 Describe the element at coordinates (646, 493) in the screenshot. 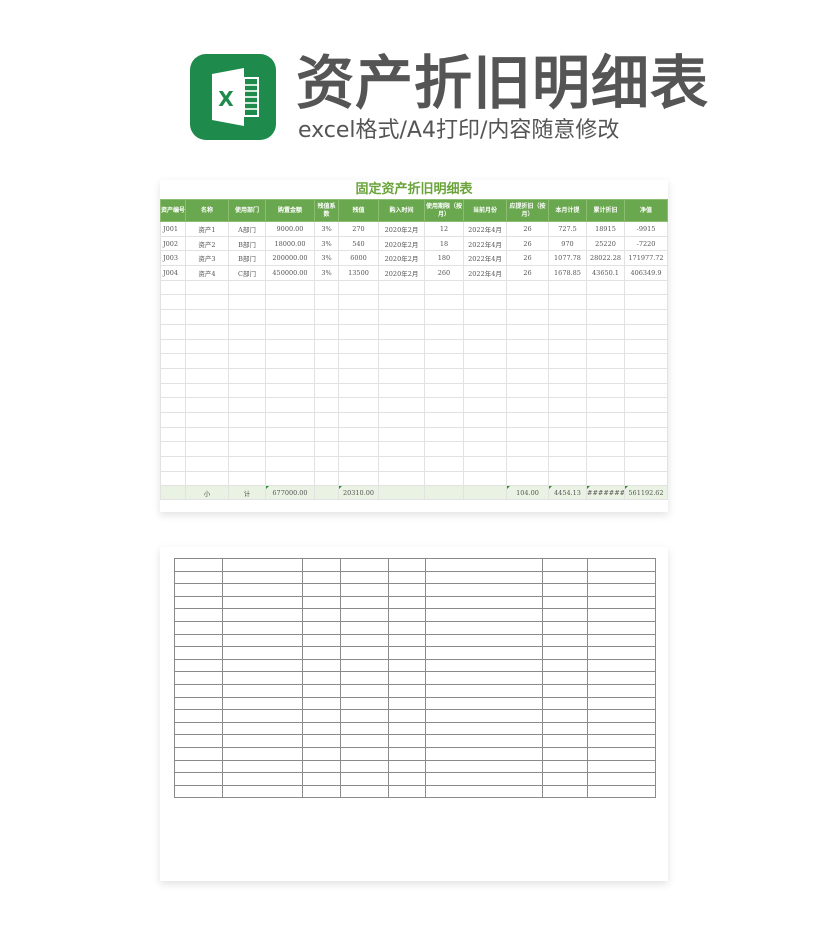

I see `total-net-value: 561192.62` at that location.